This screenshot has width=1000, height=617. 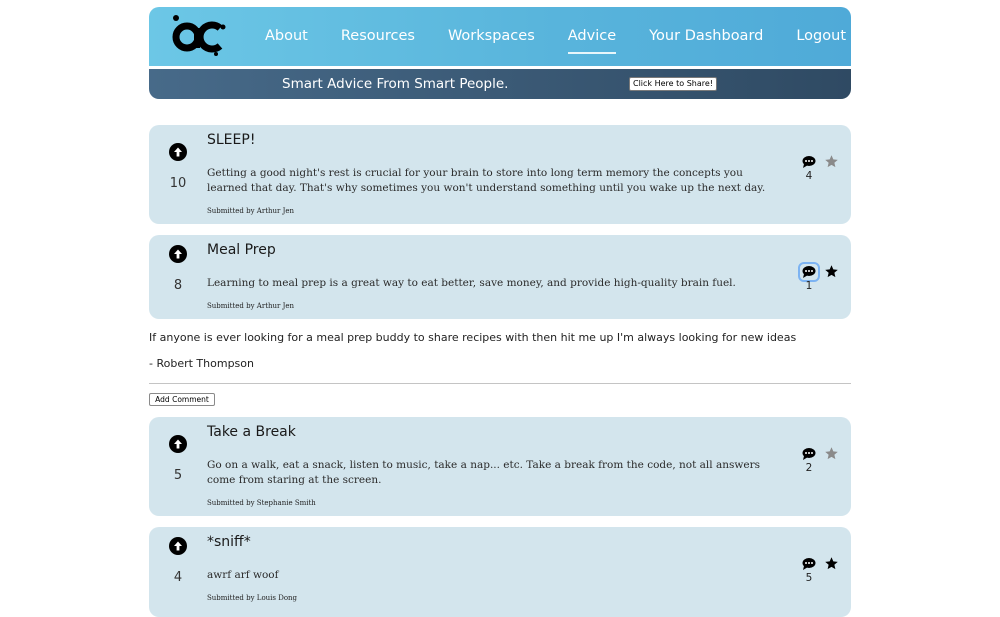 I want to click on nav-workspaces: Workspaces, so click(x=491, y=36).